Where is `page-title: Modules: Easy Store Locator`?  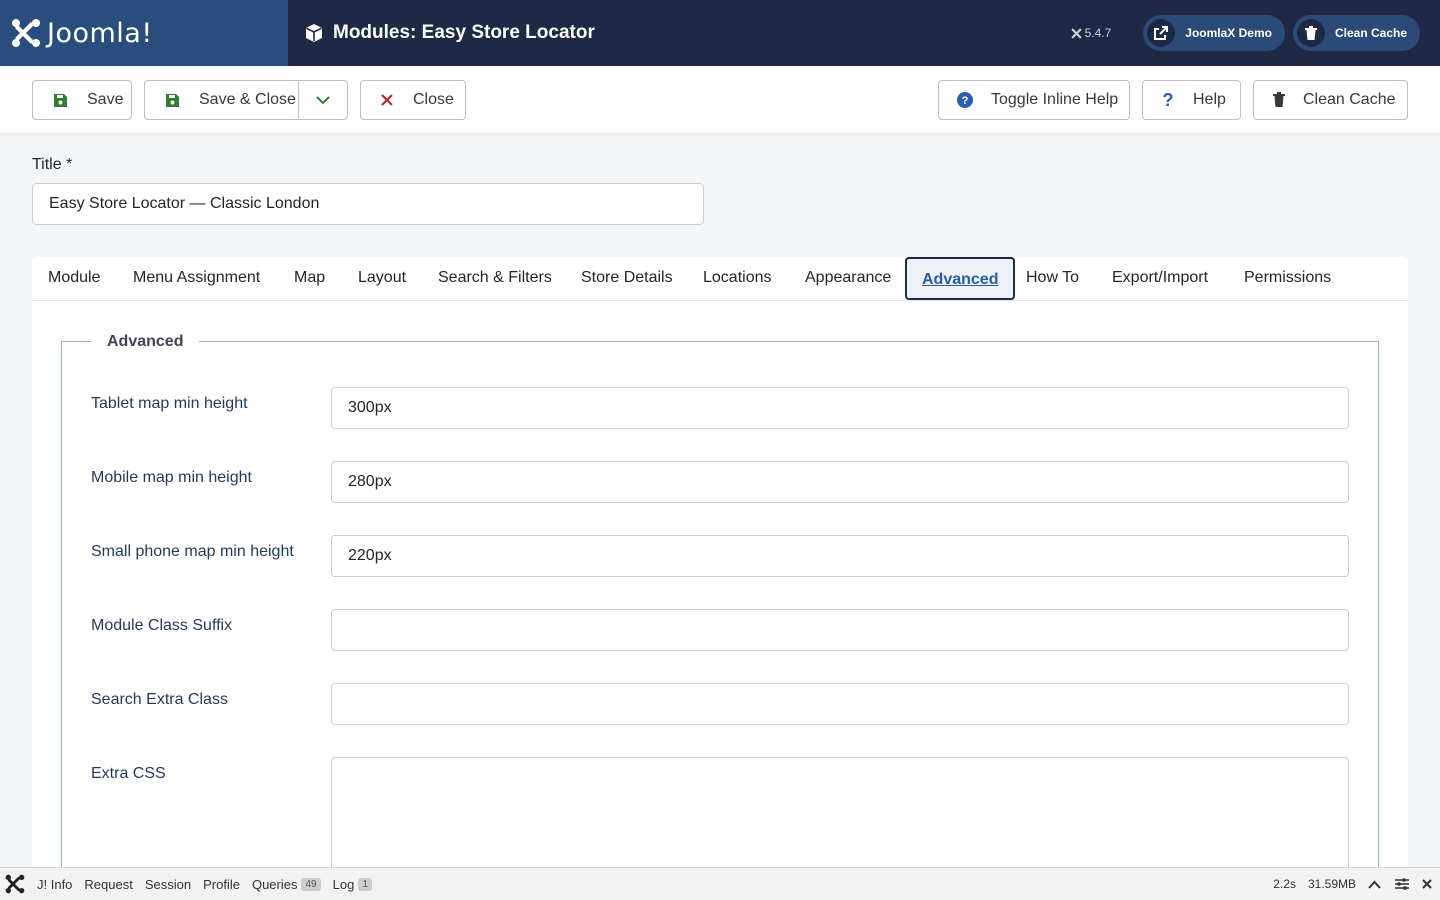
page-title: Modules: Easy Store Locator is located at coordinates (449, 33).